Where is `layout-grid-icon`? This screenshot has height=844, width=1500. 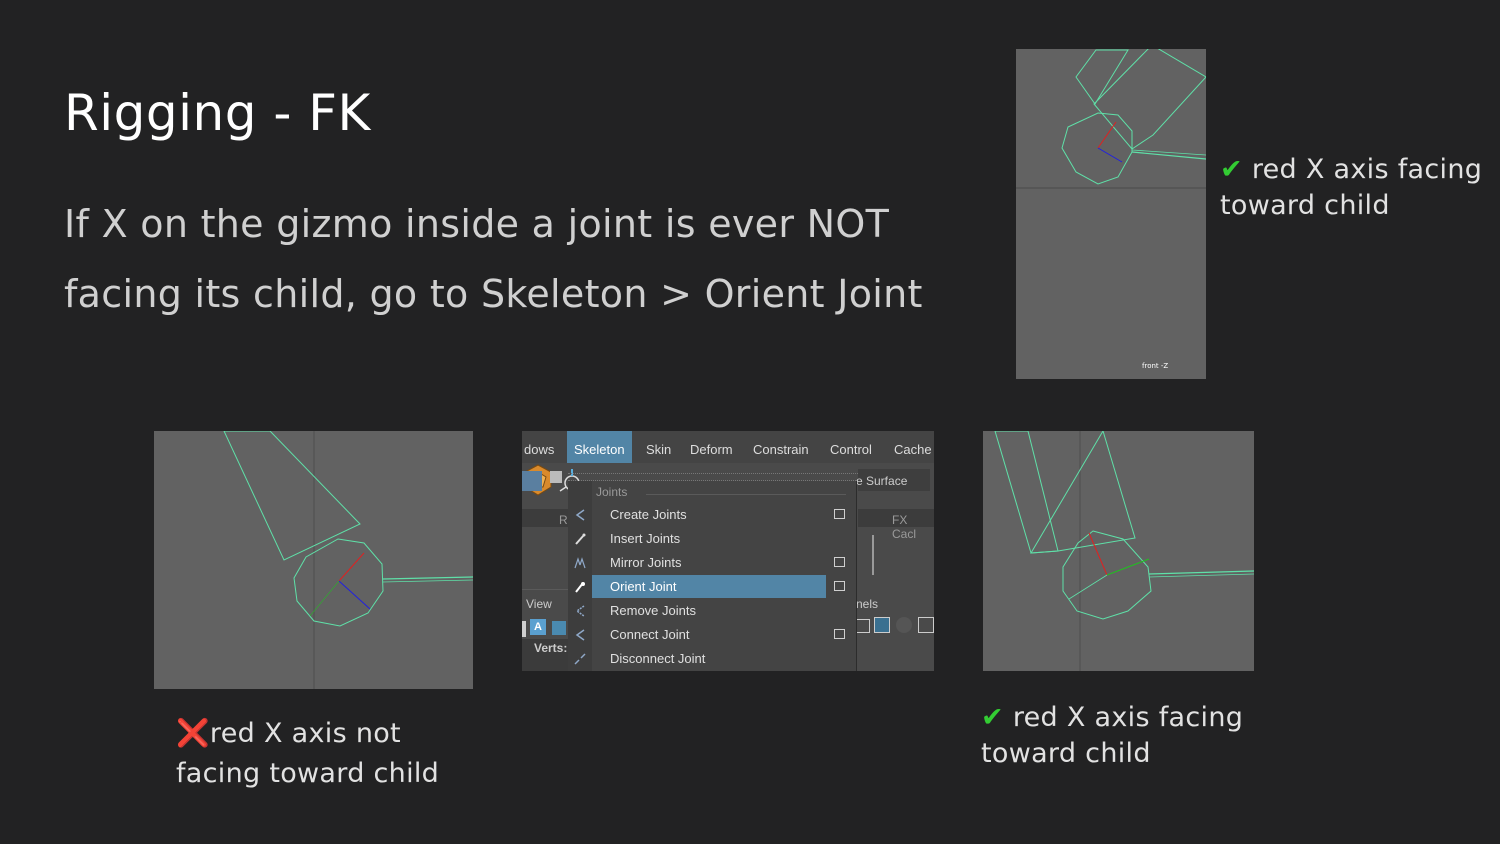 layout-grid-icon is located at coordinates (926, 625).